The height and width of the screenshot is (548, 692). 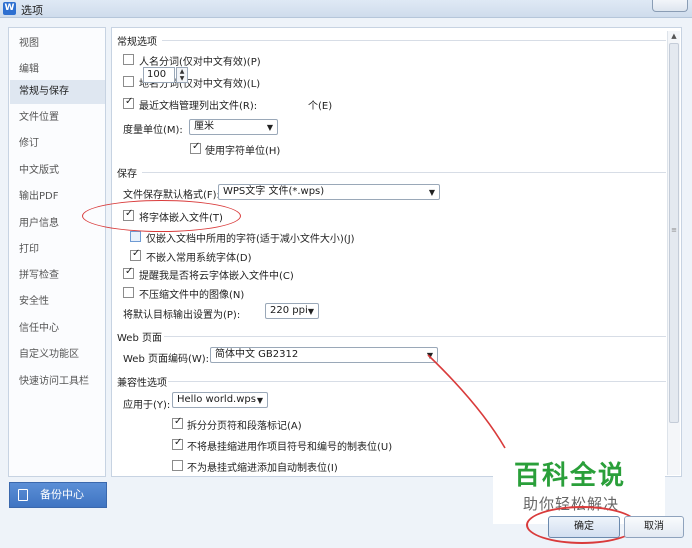 What do you see at coordinates (192, 295) in the screenshot?
I see `no-compress-images-label: 不压缩文件中的图像(N)` at bounding box center [192, 295].